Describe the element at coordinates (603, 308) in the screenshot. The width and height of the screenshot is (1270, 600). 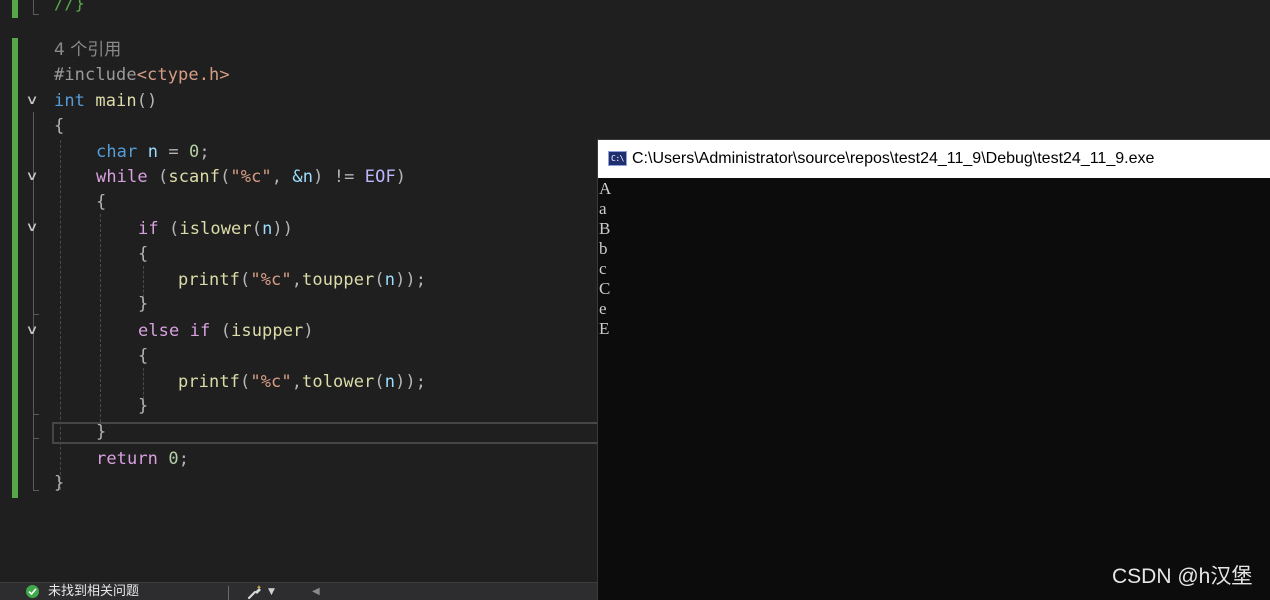
I see `console-output-line: e` at that location.